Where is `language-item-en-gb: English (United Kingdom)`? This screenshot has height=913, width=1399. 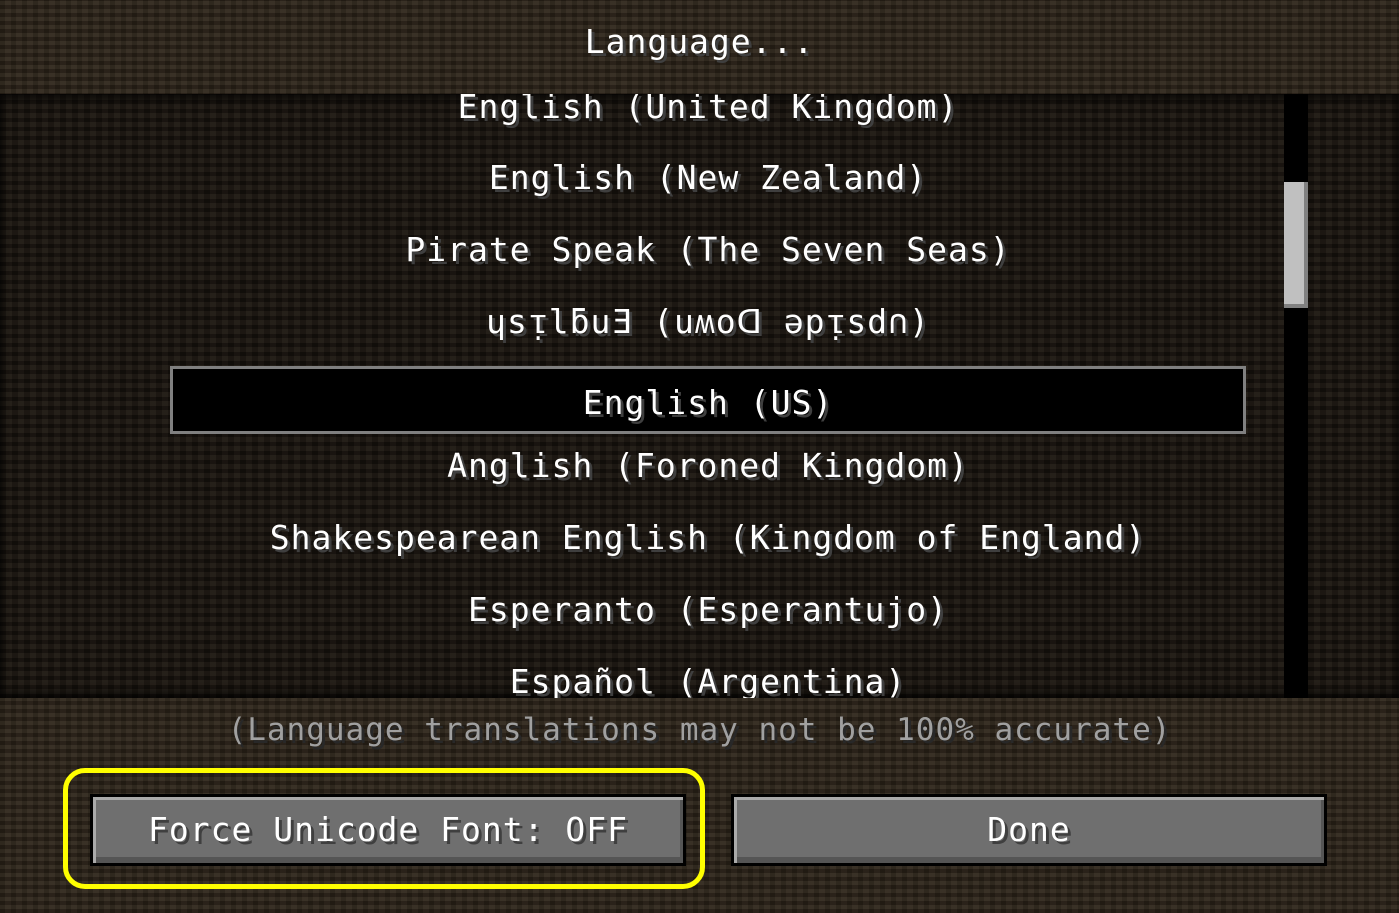
language-item-en-gb: English (United Kingdom) is located at coordinates (708, 117).